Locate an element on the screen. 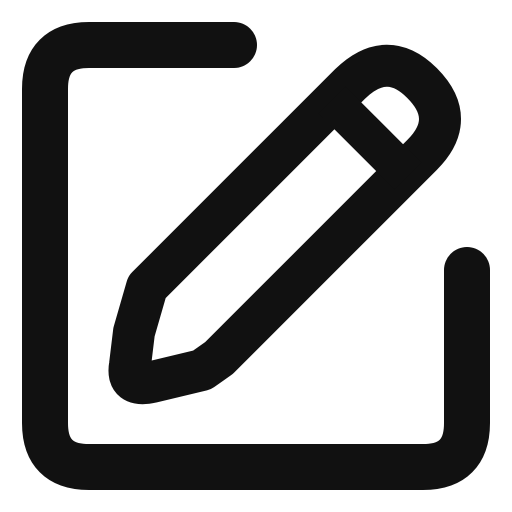  pencil-ferrule is located at coordinates (370, 138).